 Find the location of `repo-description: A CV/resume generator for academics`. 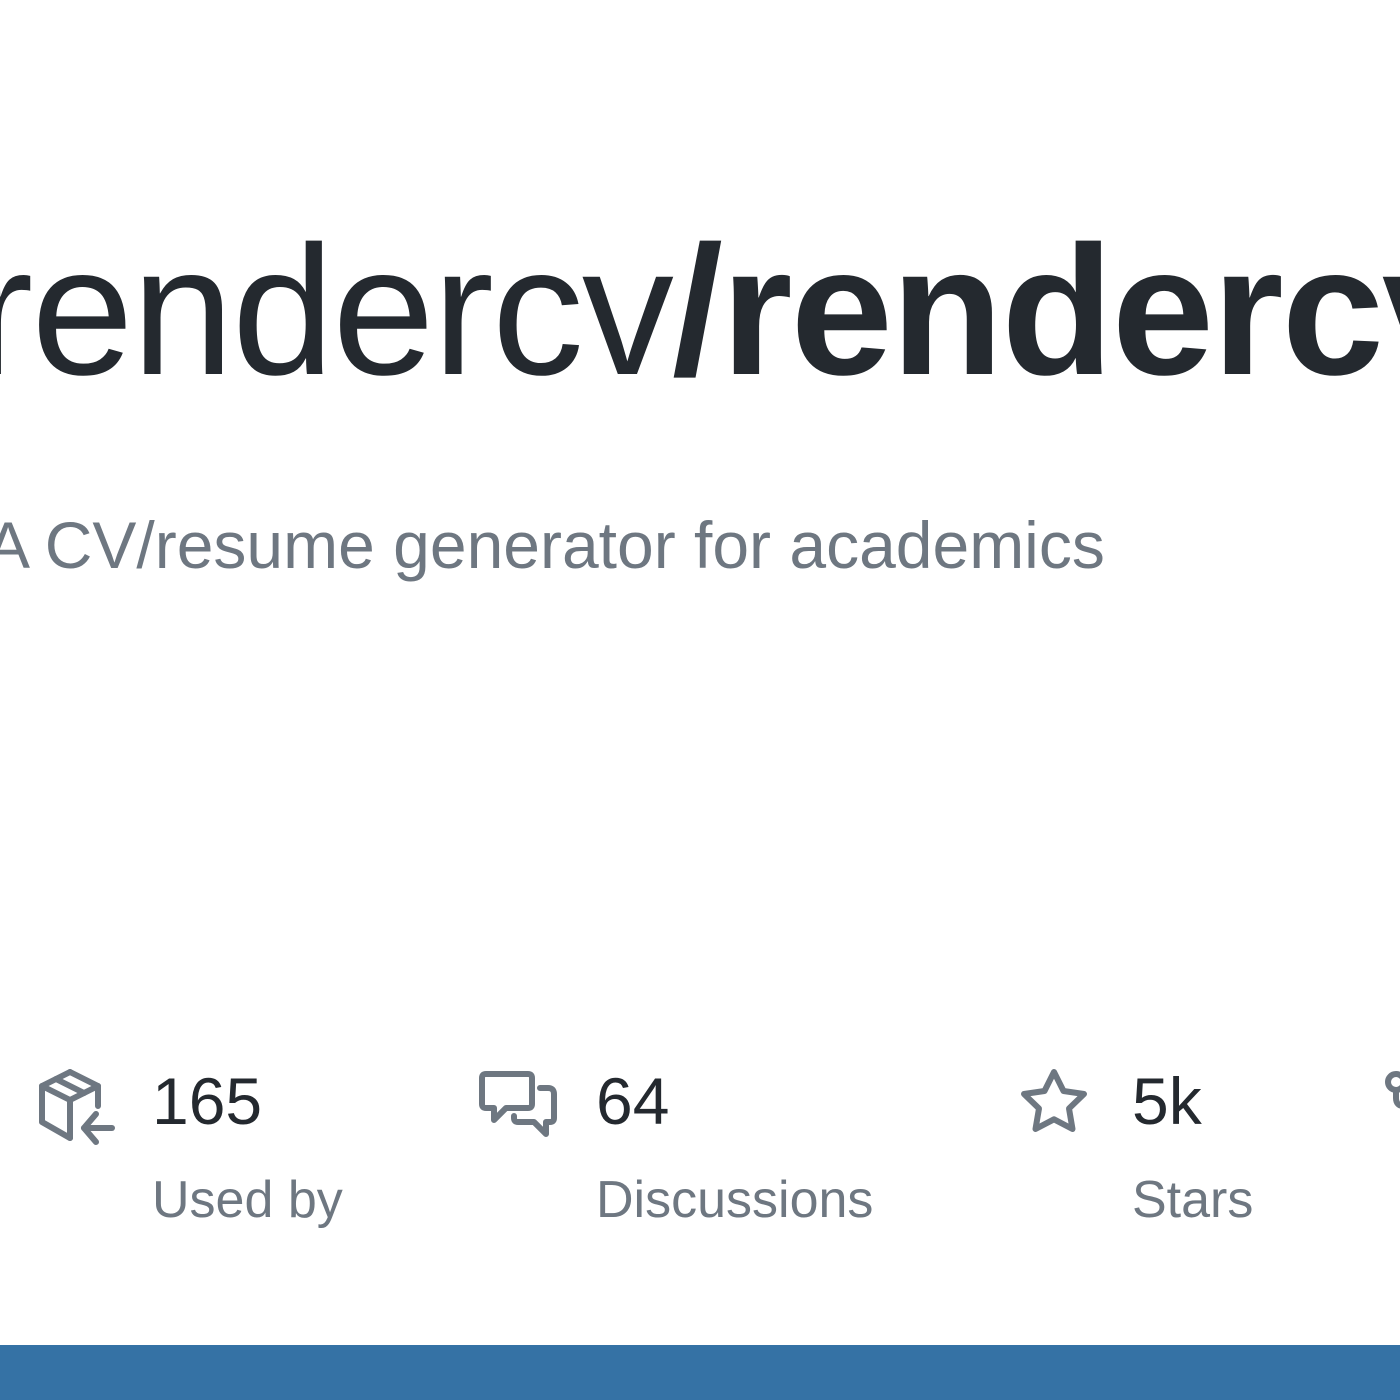

repo-description: A CV/resume generator for academics is located at coordinates (552, 545).